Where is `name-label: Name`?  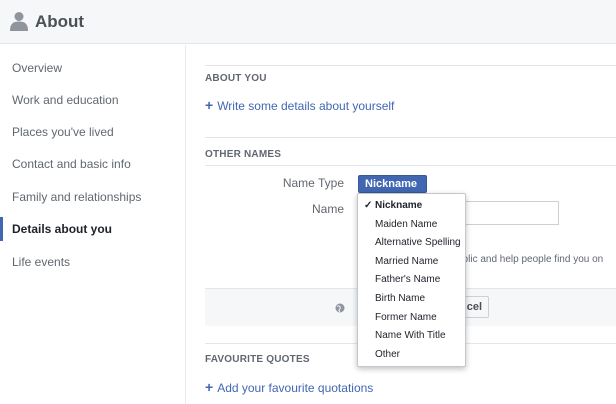 name-label: Name is located at coordinates (327, 209).